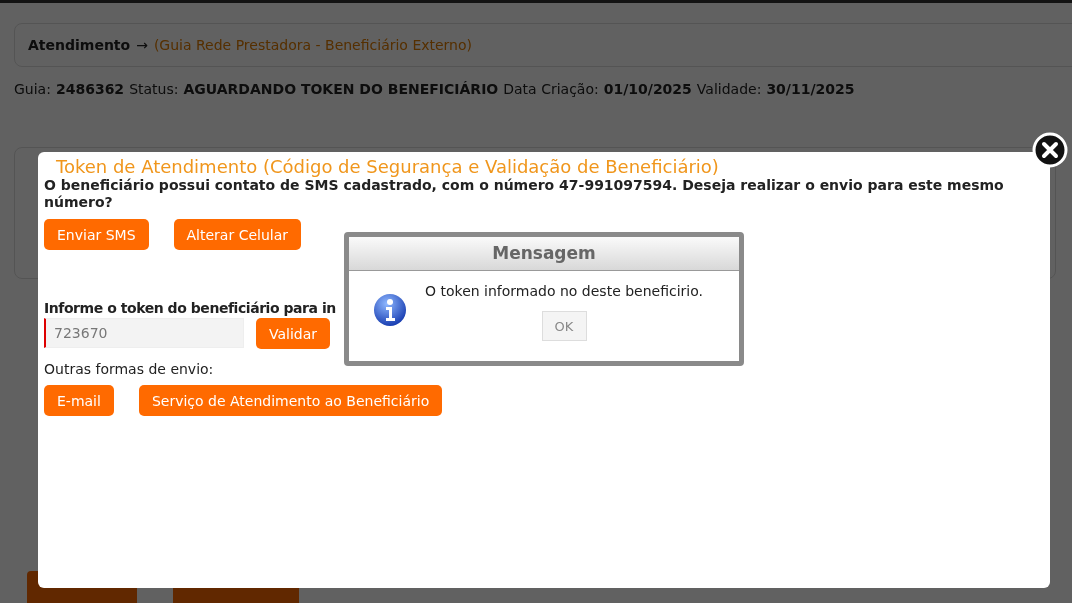  I want to click on send-option-button: Serviço de Atendimento ao Beneficiário, so click(290, 400).